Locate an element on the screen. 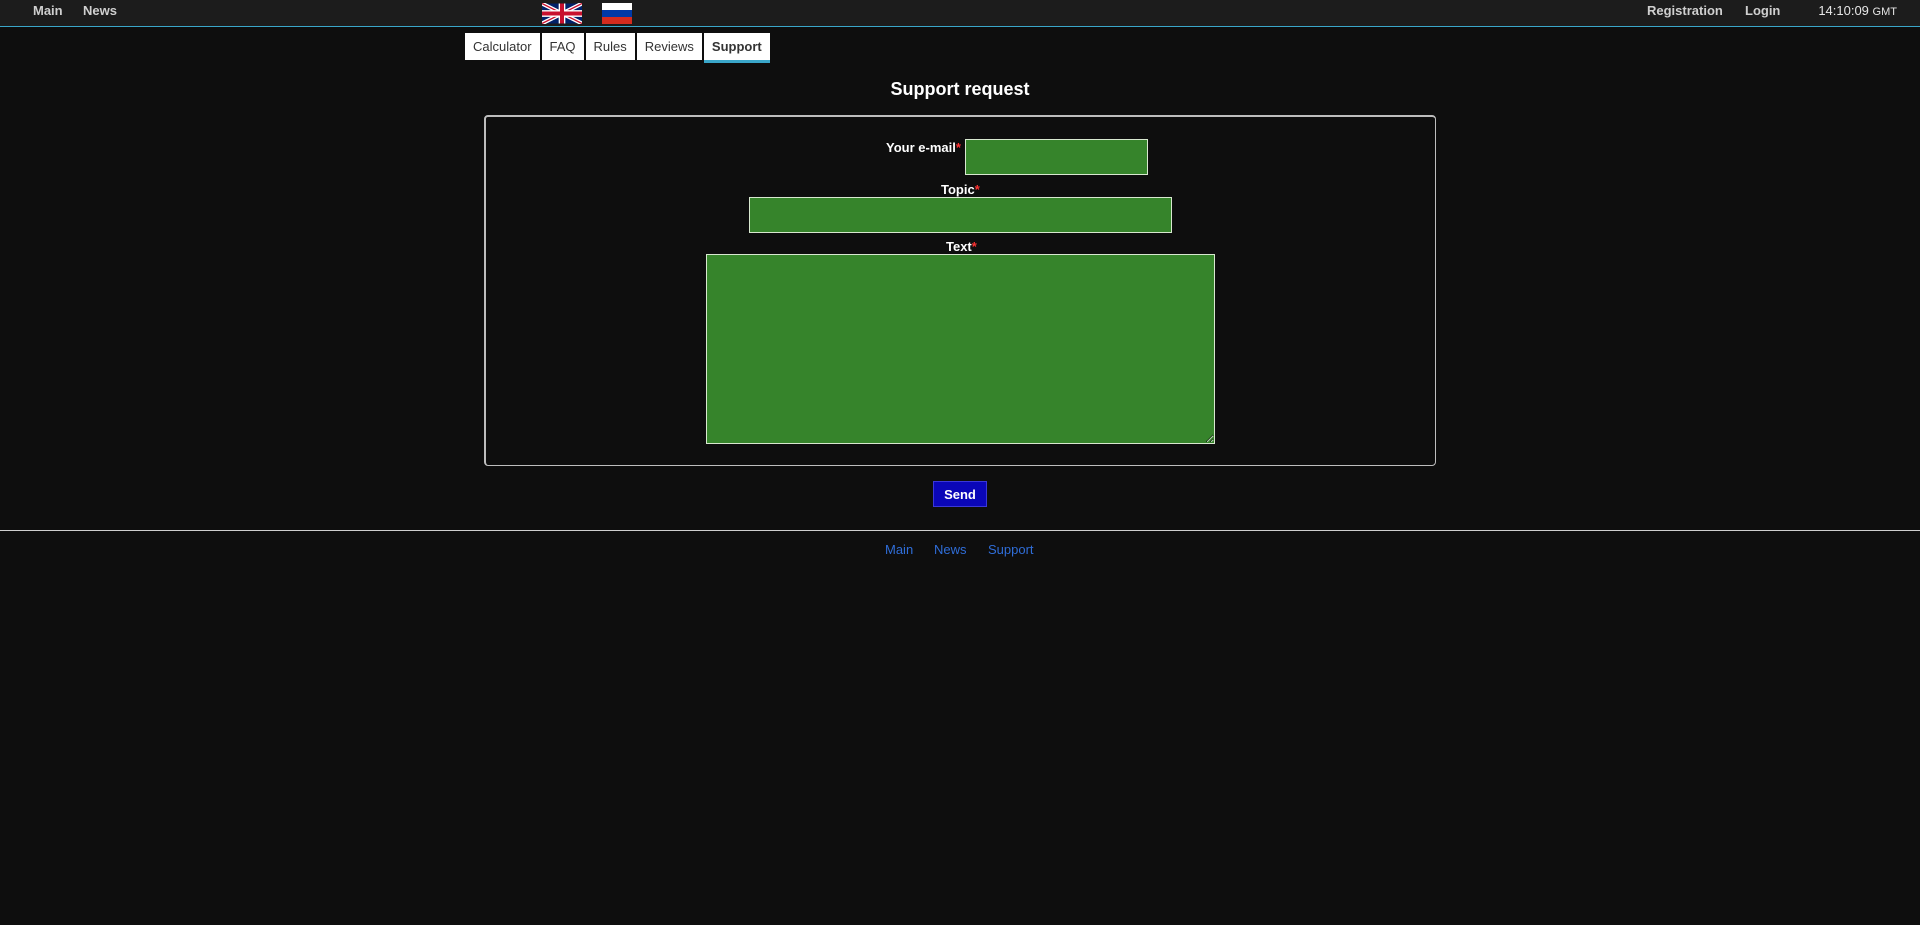 The width and height of the screenshot is (1920, 925). topic-required-marker: * is located at coordinates (977, 189).